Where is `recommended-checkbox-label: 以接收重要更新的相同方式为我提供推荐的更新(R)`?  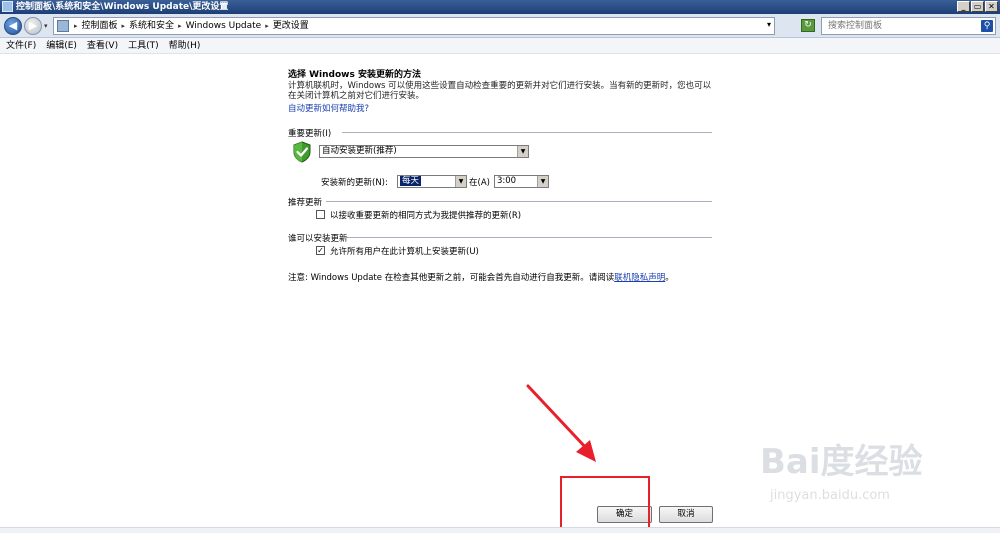
recommended-checkbox-label: 以接收重要更新的相同方式为我提供推荐的更新(R) is located at coordinates (425, 215).